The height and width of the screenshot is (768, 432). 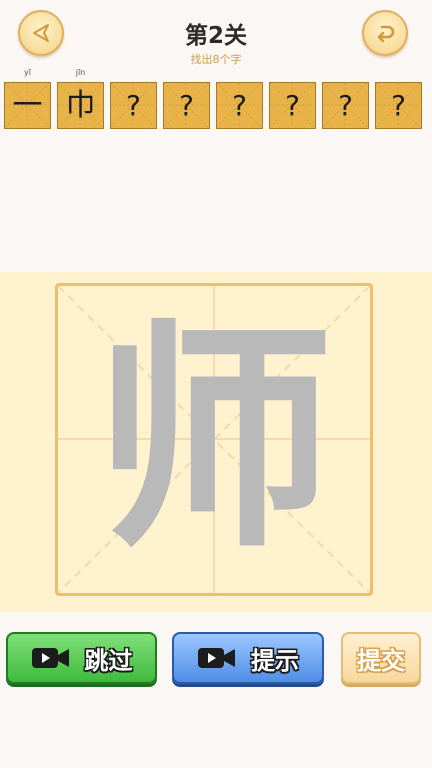 I want to click on slot-box: 巾, so click(x=80, y=105).